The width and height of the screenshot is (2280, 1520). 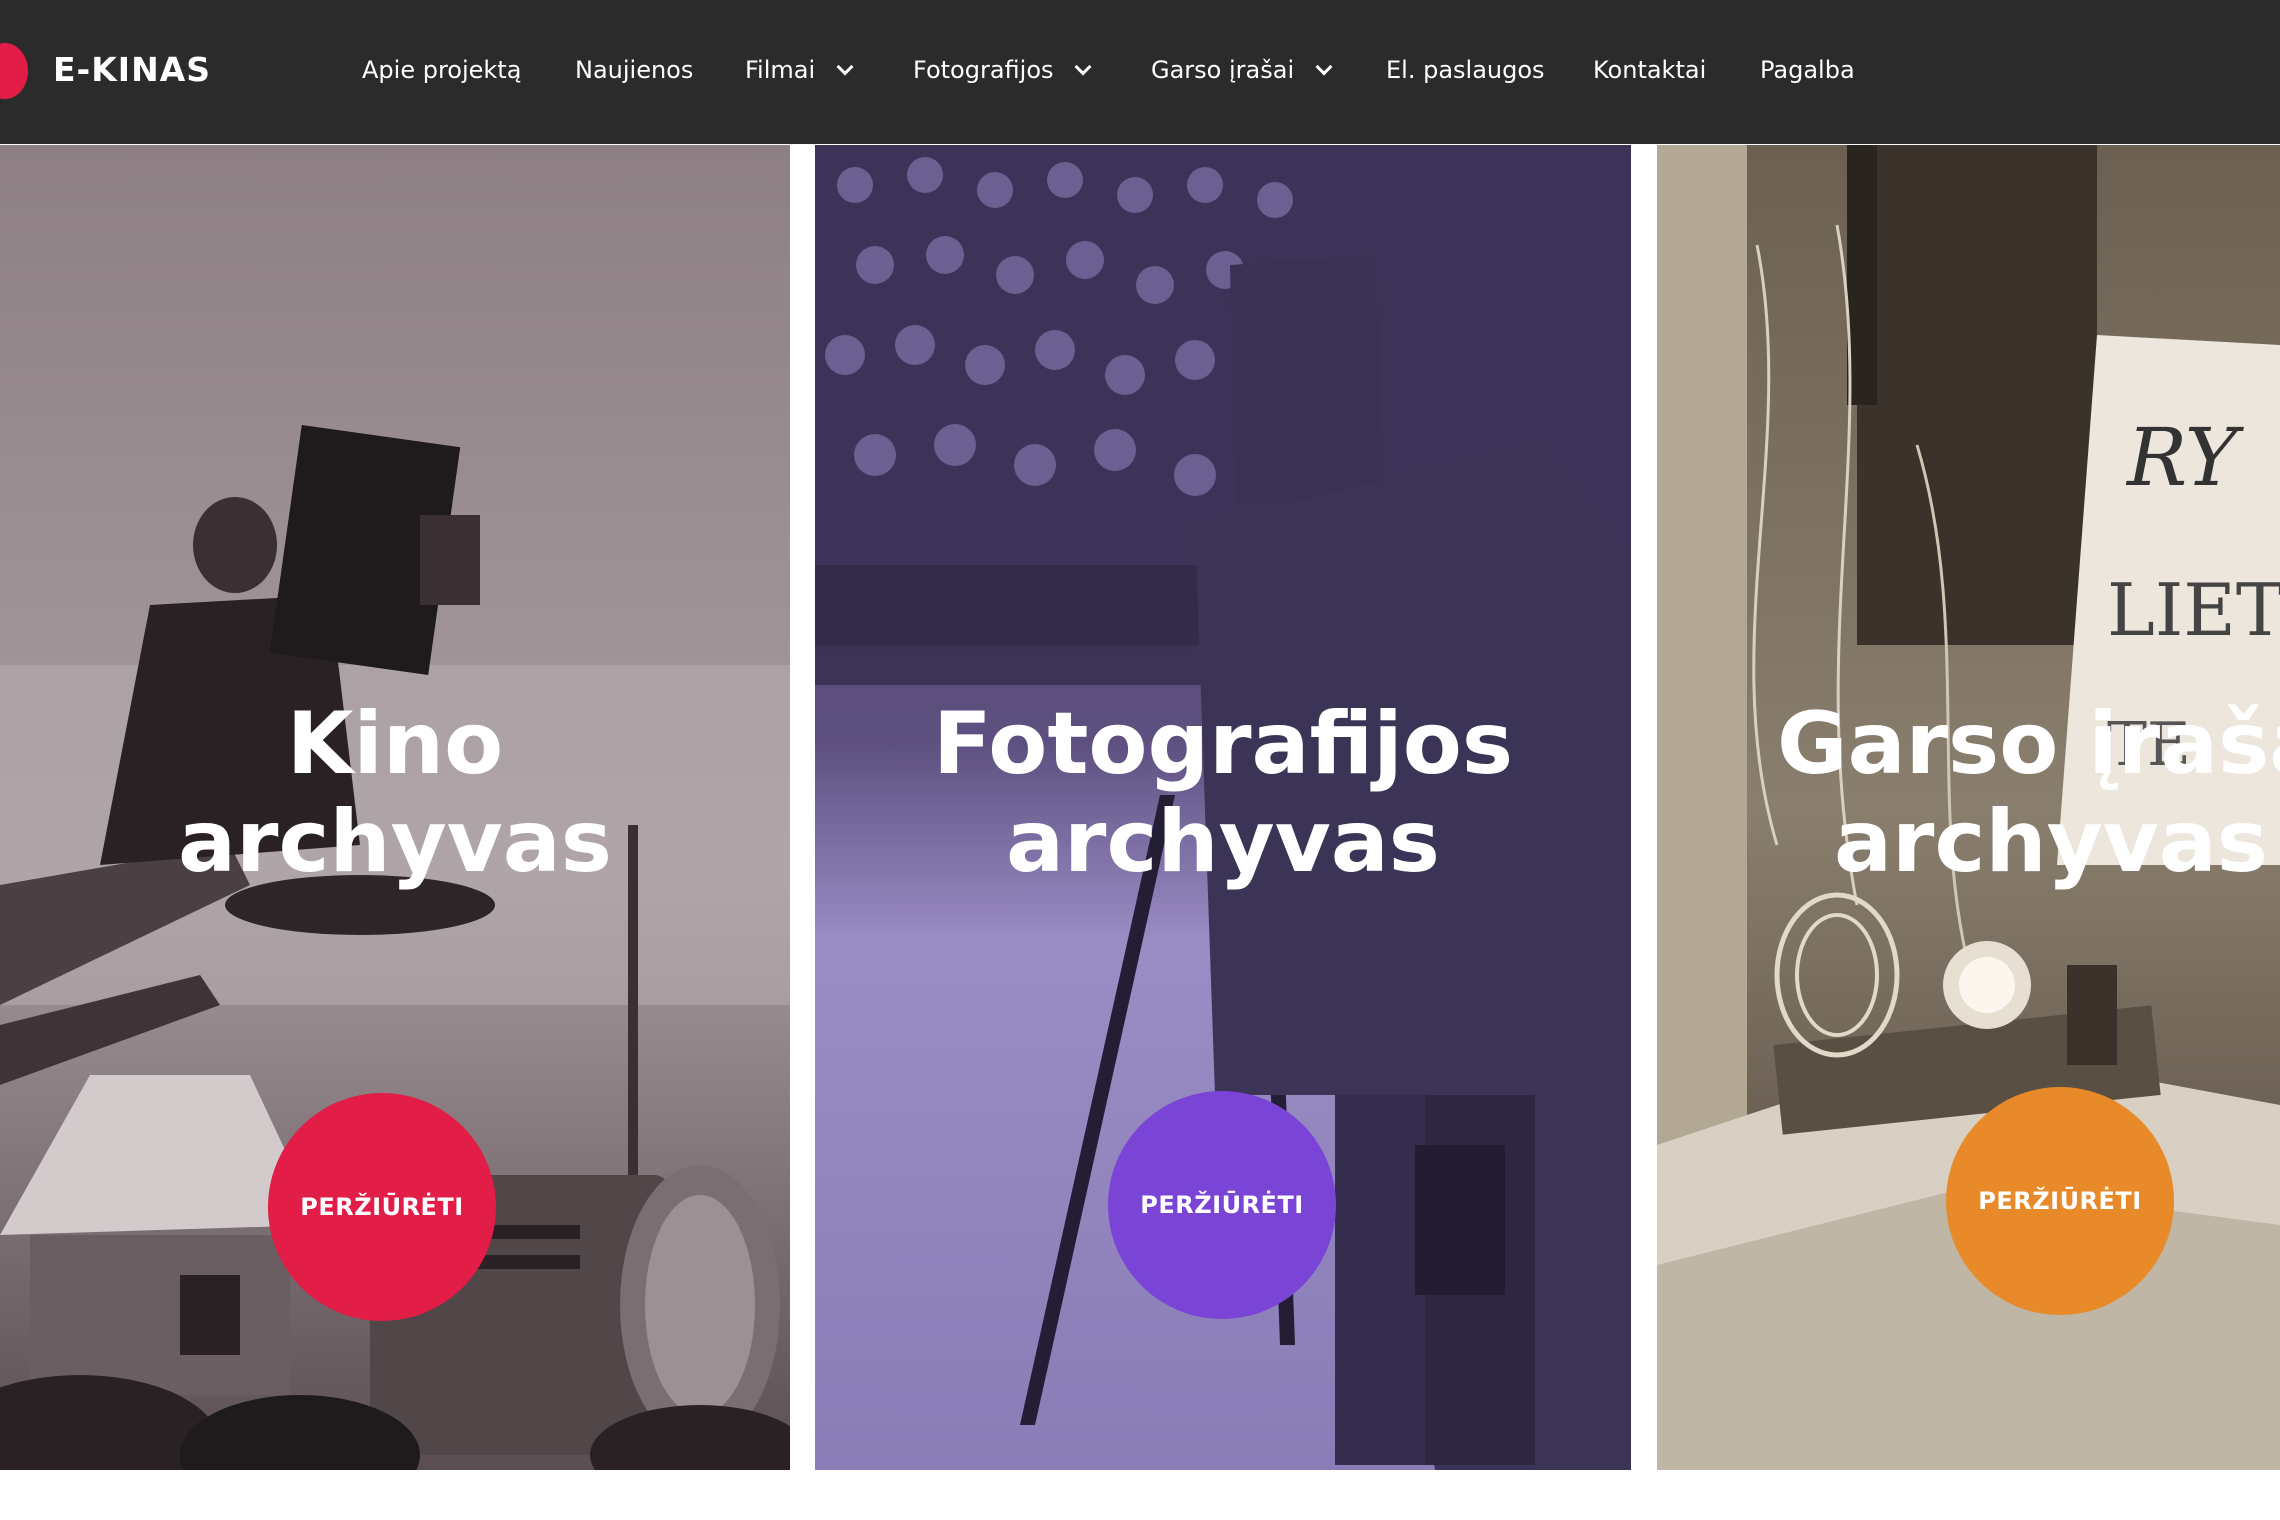 I want to click on nav-item-label: Kontaktai, so click(x=1650, y=70).